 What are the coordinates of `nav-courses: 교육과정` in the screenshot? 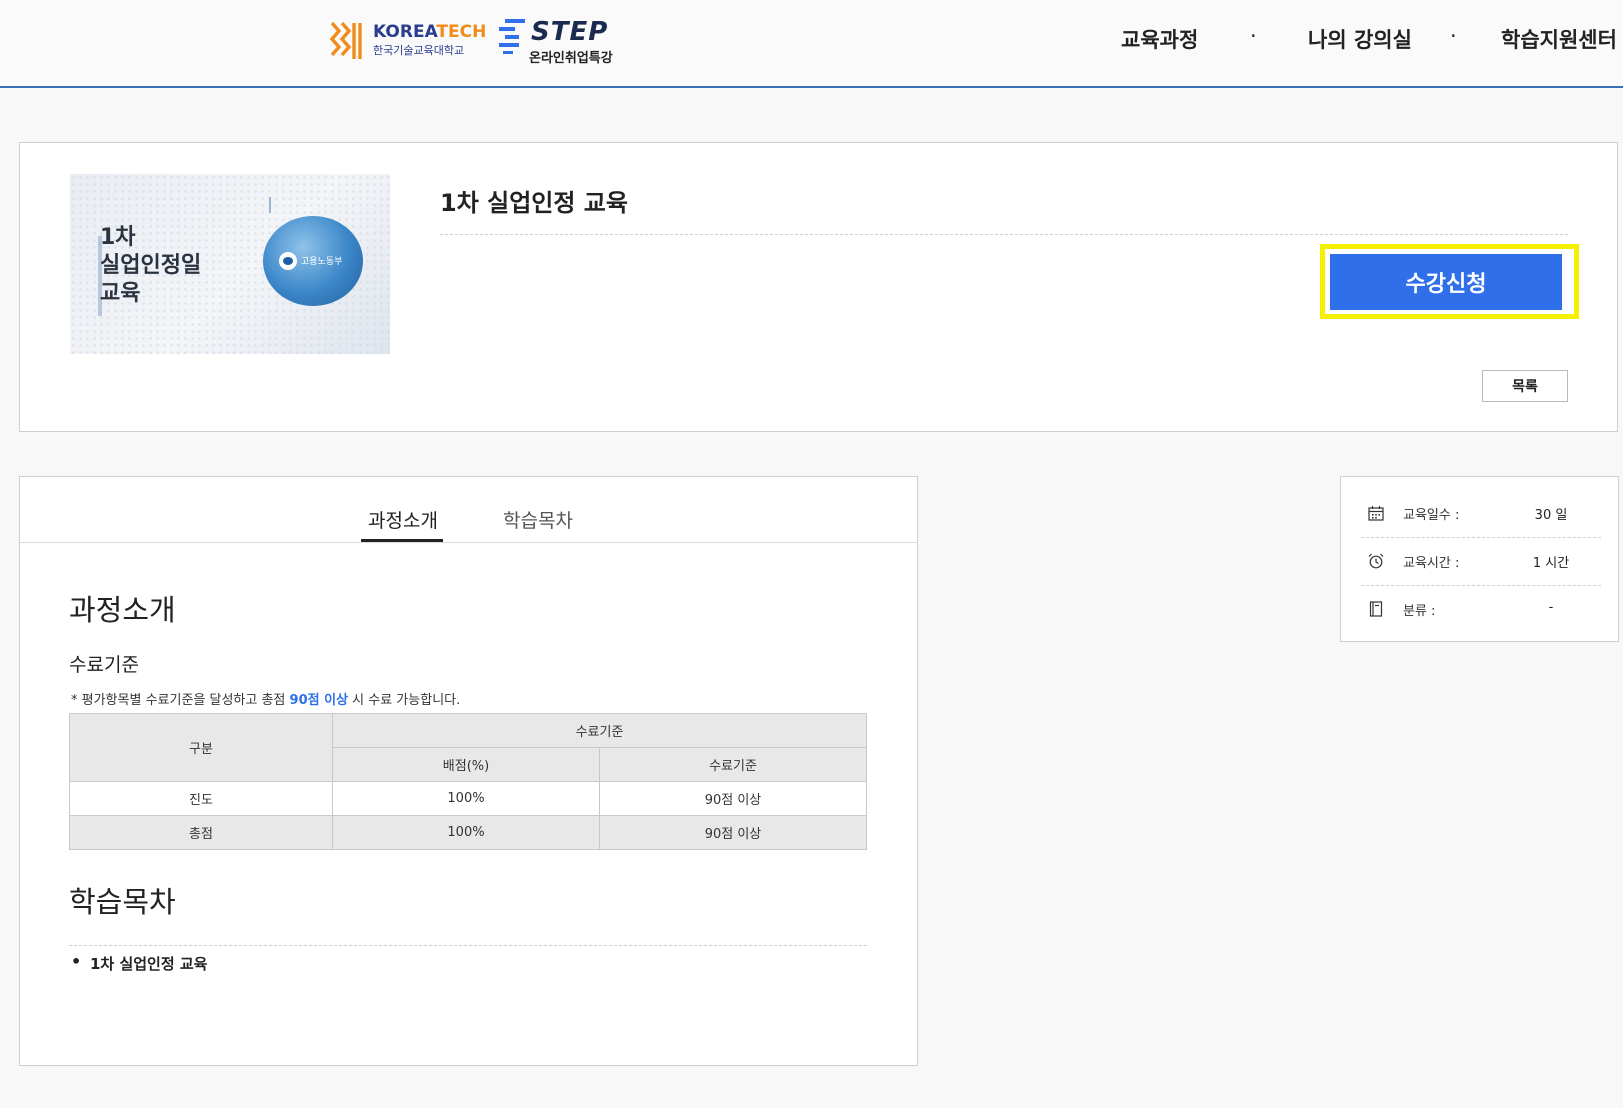 It's located at (1159, 39).